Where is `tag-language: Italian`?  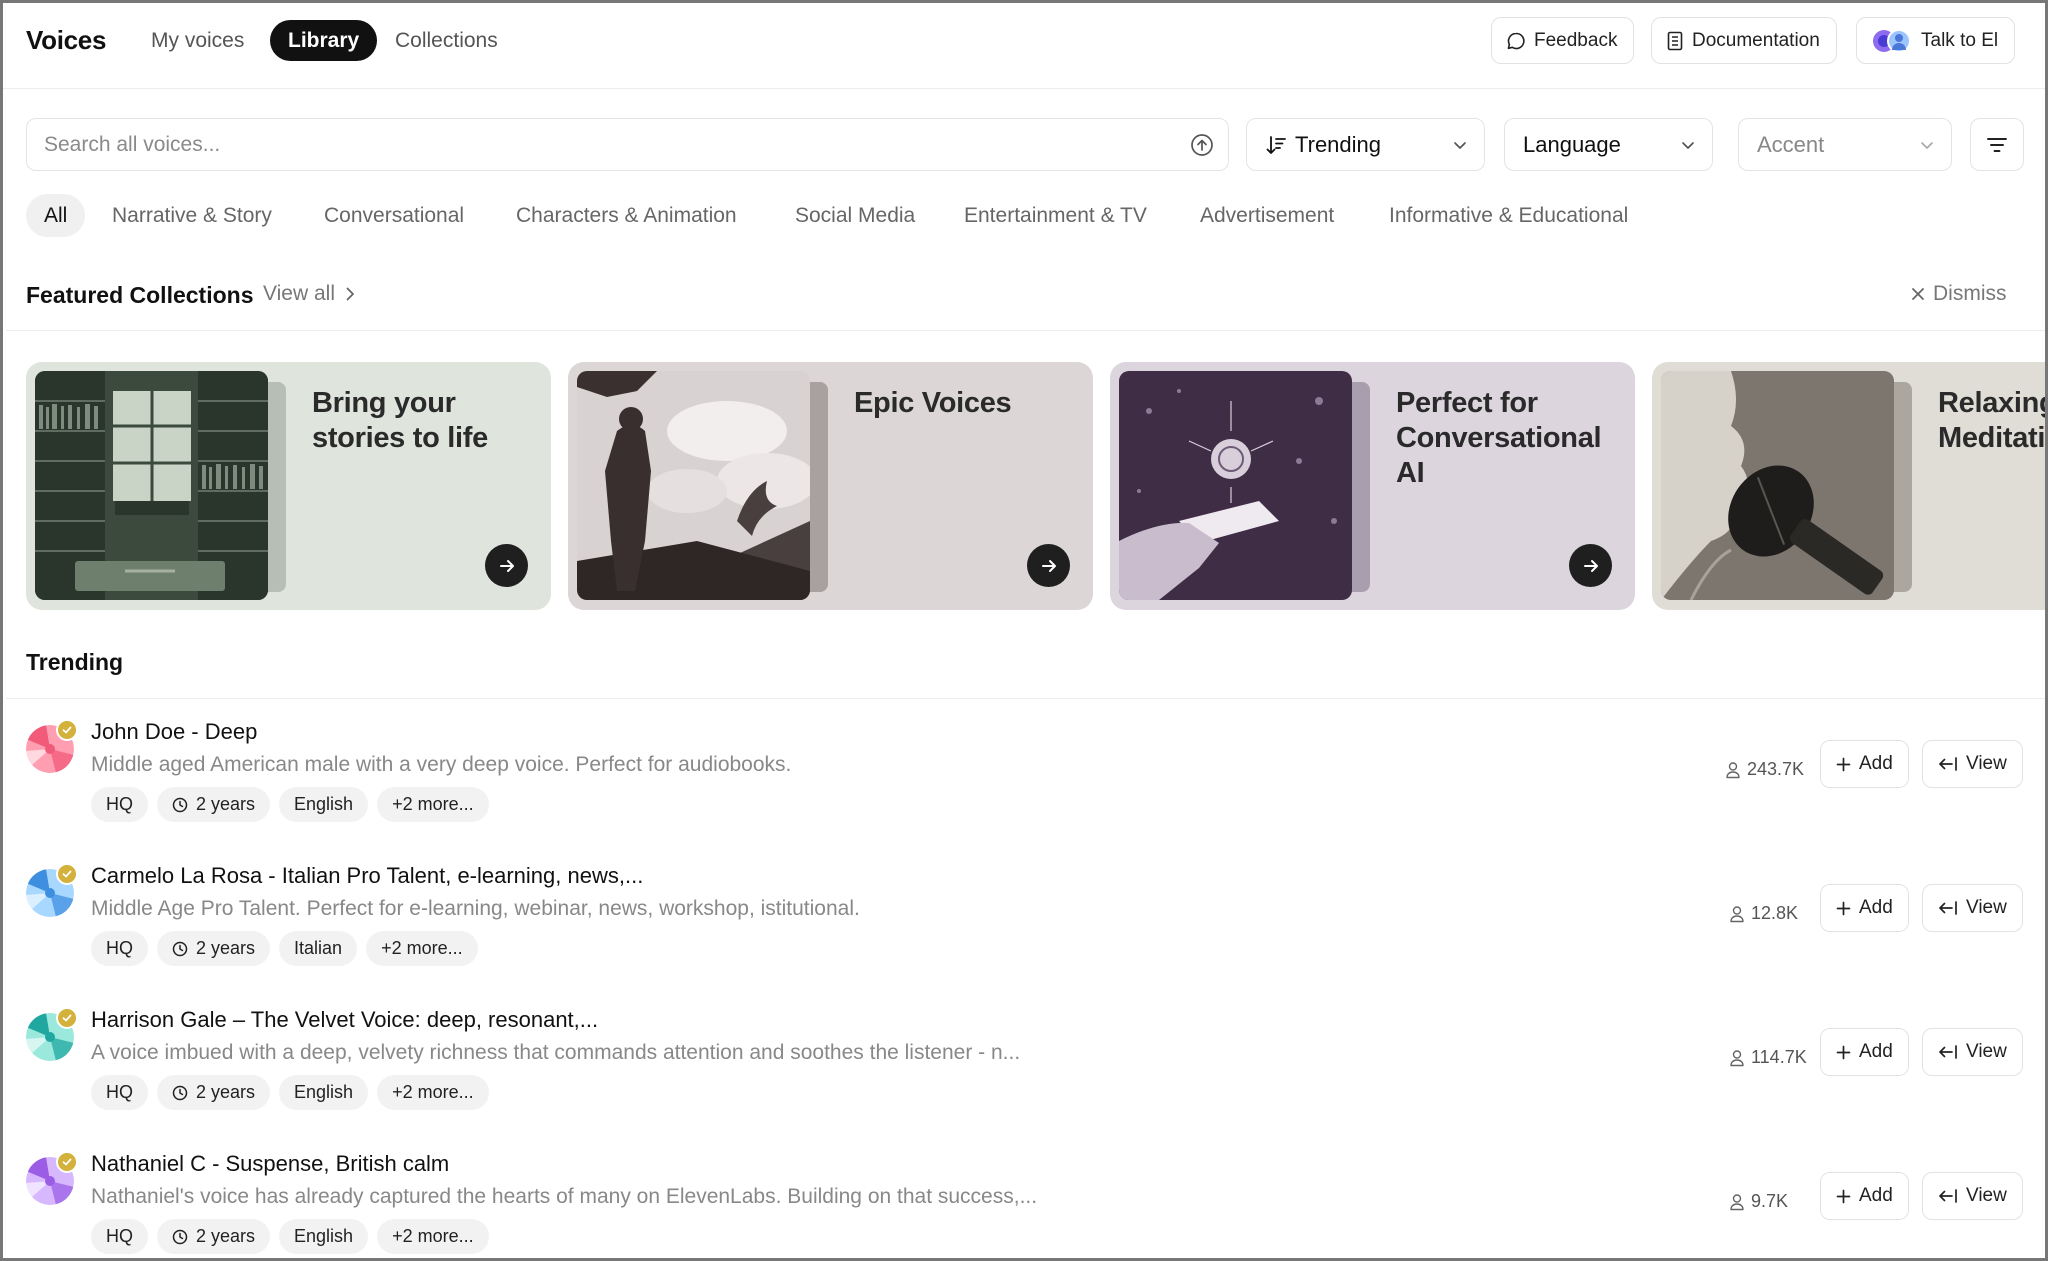
tag-language: Italian is located at coordinates (318, 948).